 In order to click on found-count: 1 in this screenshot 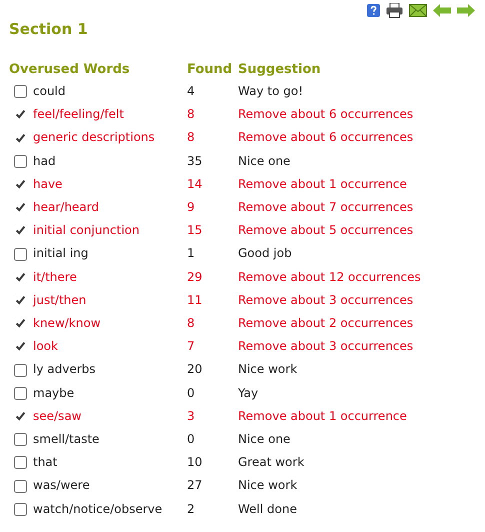, I will do `click(191, 253)`.